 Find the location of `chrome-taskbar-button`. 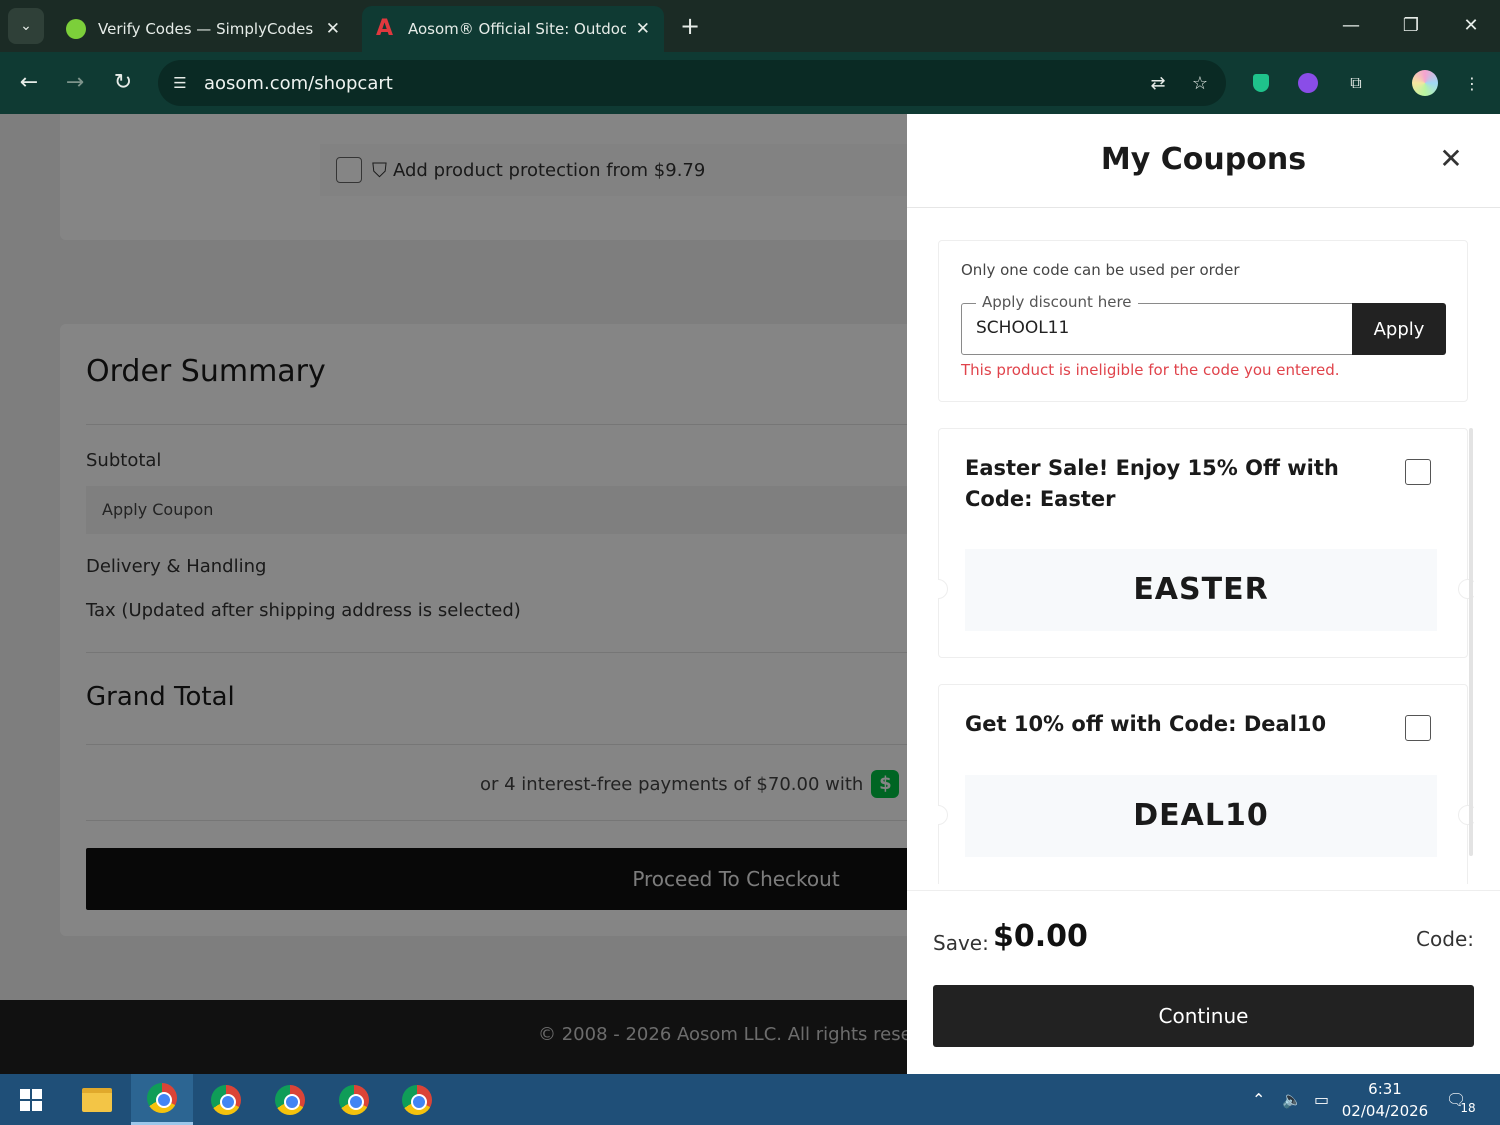

chrome-taskbar-button is located at coordinates (162, 1099).